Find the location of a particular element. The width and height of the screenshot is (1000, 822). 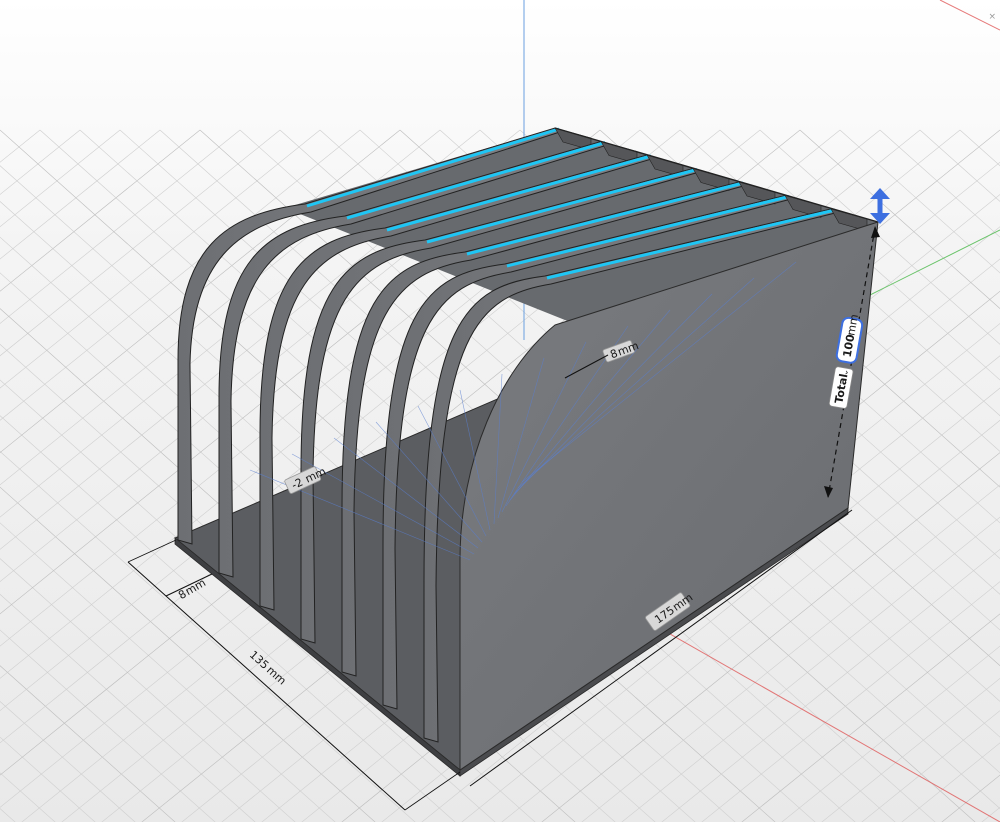

spacing-dimension-label: 8 mm is located at coordinates (192, 589).